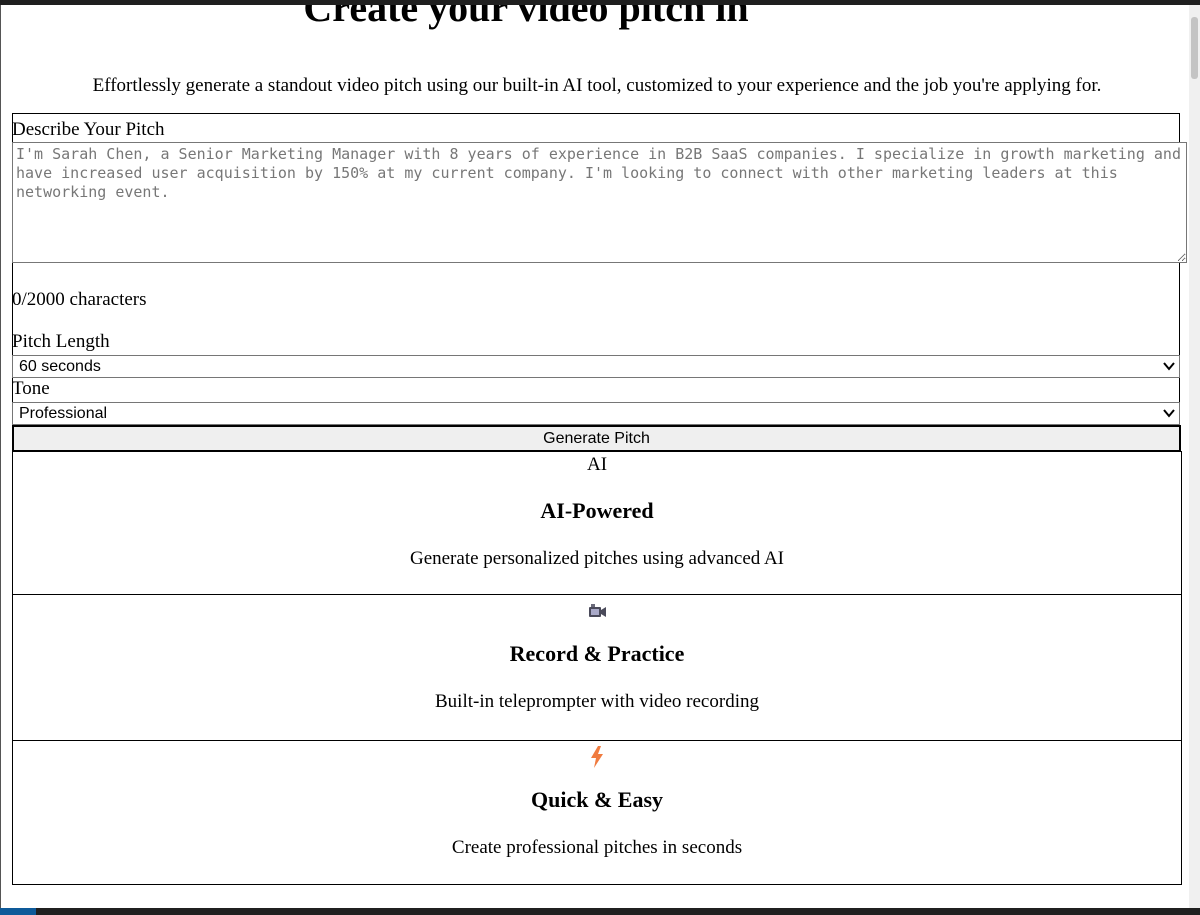  What do you see at coordinates (596, 413) in the screenshot?
I see `tone-select: Professional` at bounding box center [596, 413].